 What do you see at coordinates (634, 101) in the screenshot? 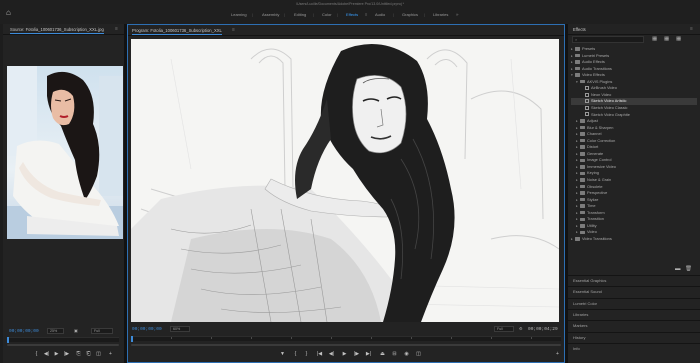
I see `effects-item: Sketch Video Artistic` at bounding box center [634, 101].